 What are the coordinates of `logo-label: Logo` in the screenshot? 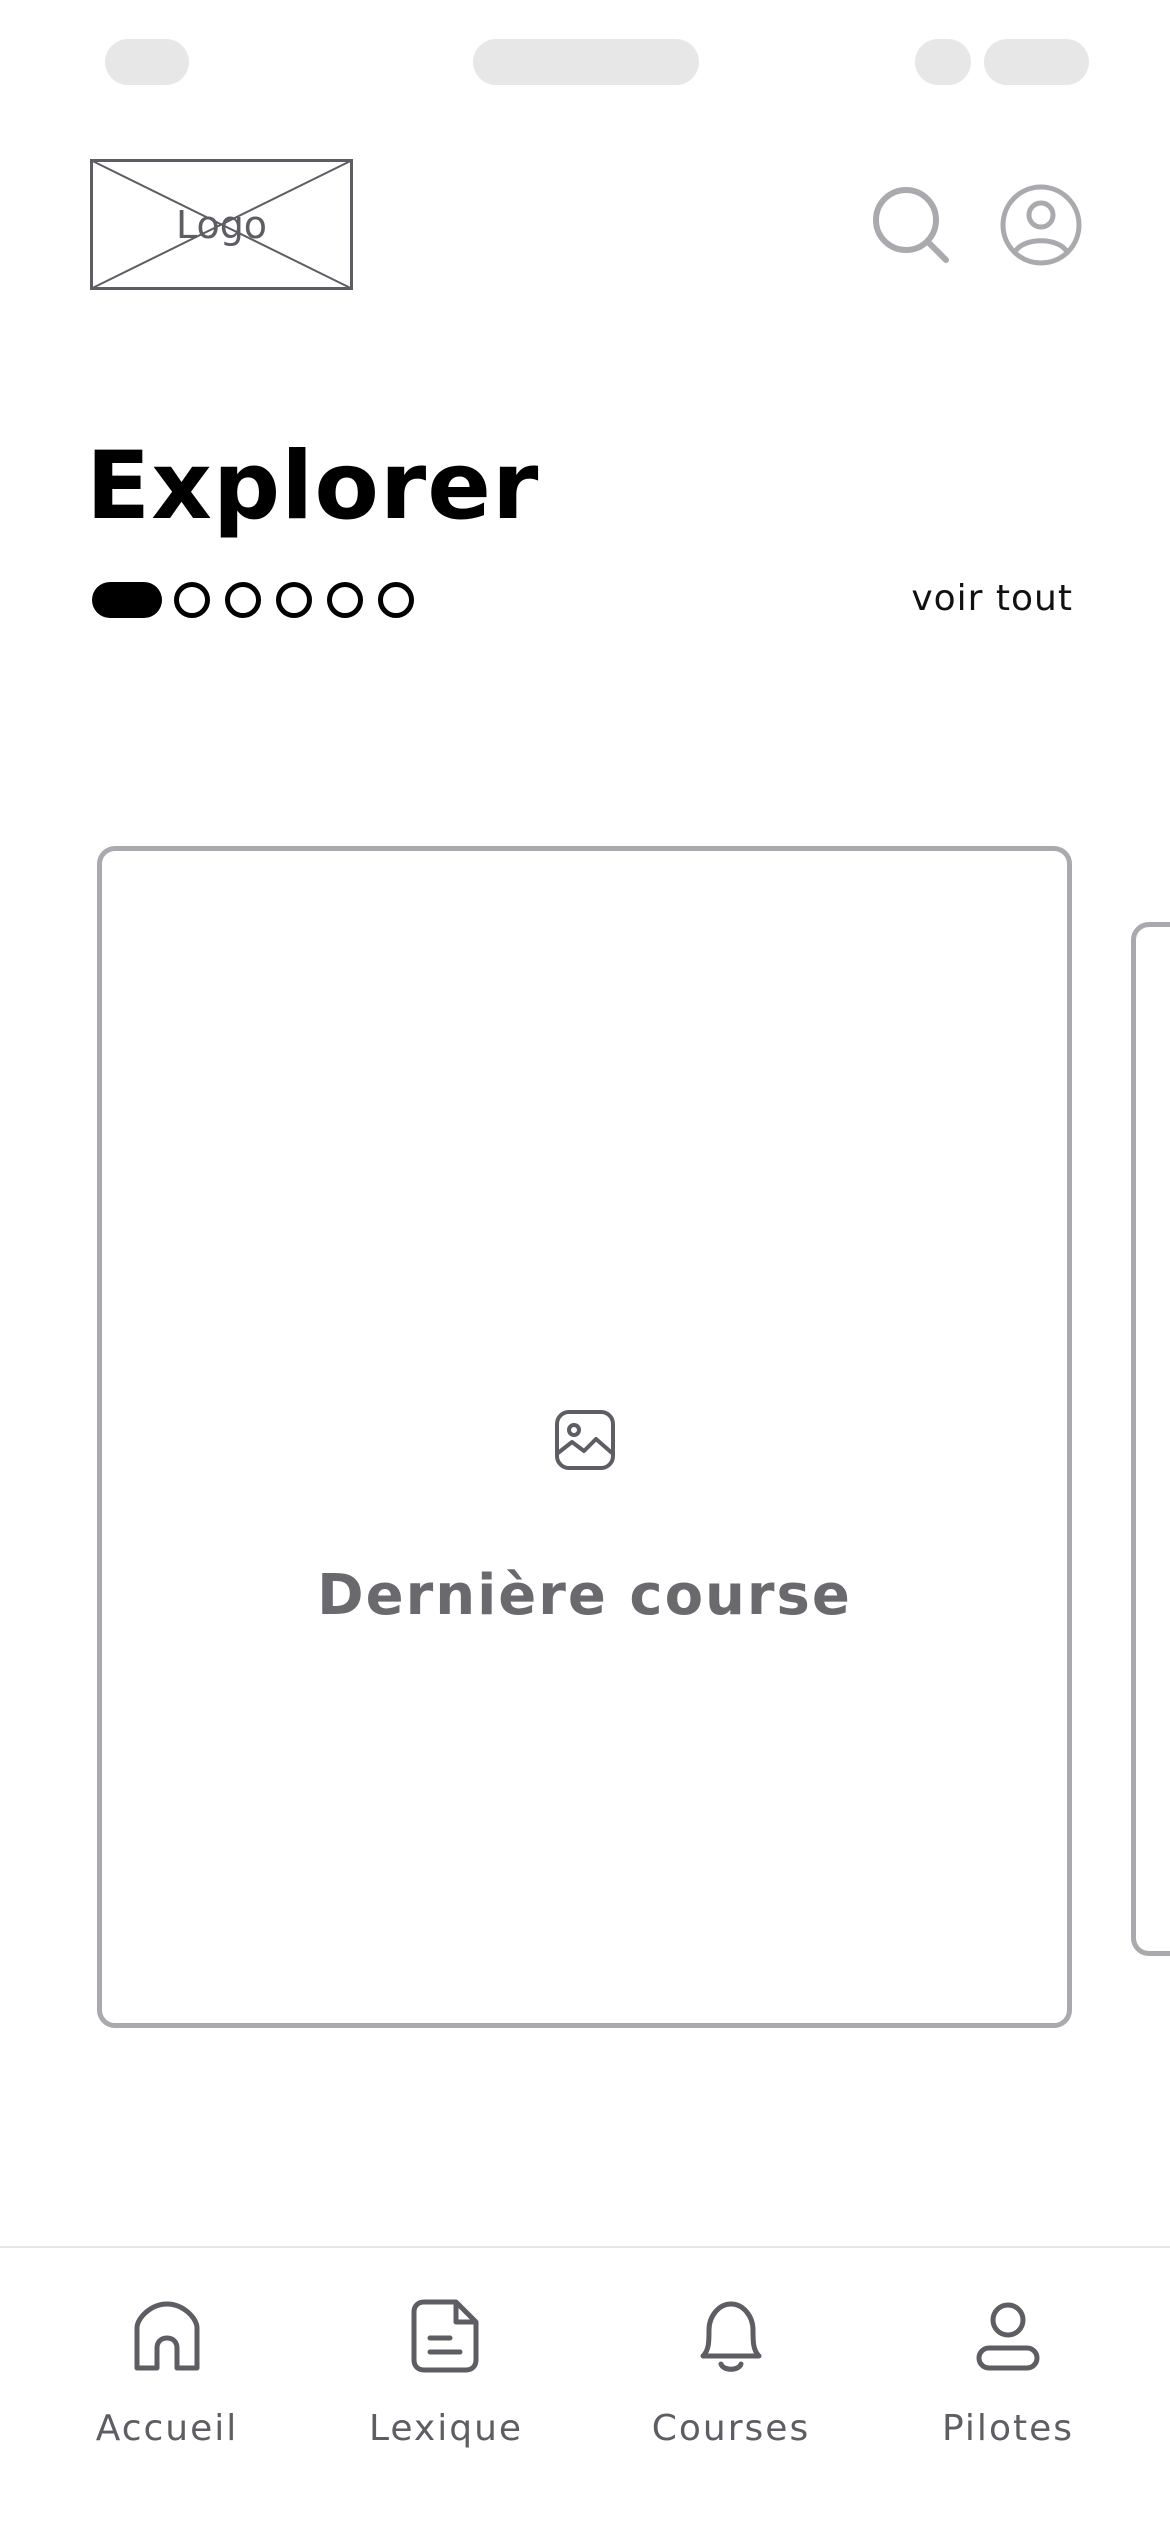 It's located at (221, 224).